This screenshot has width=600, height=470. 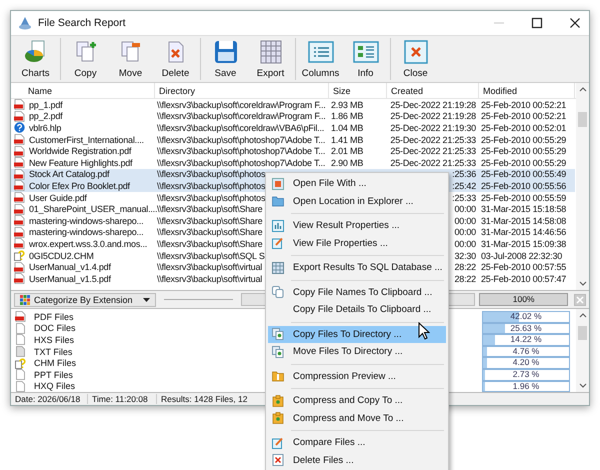 What do you see at coordinates (20, 363) in the screenshot?
I see `help-file-icon` at bounding box center [20, 363].